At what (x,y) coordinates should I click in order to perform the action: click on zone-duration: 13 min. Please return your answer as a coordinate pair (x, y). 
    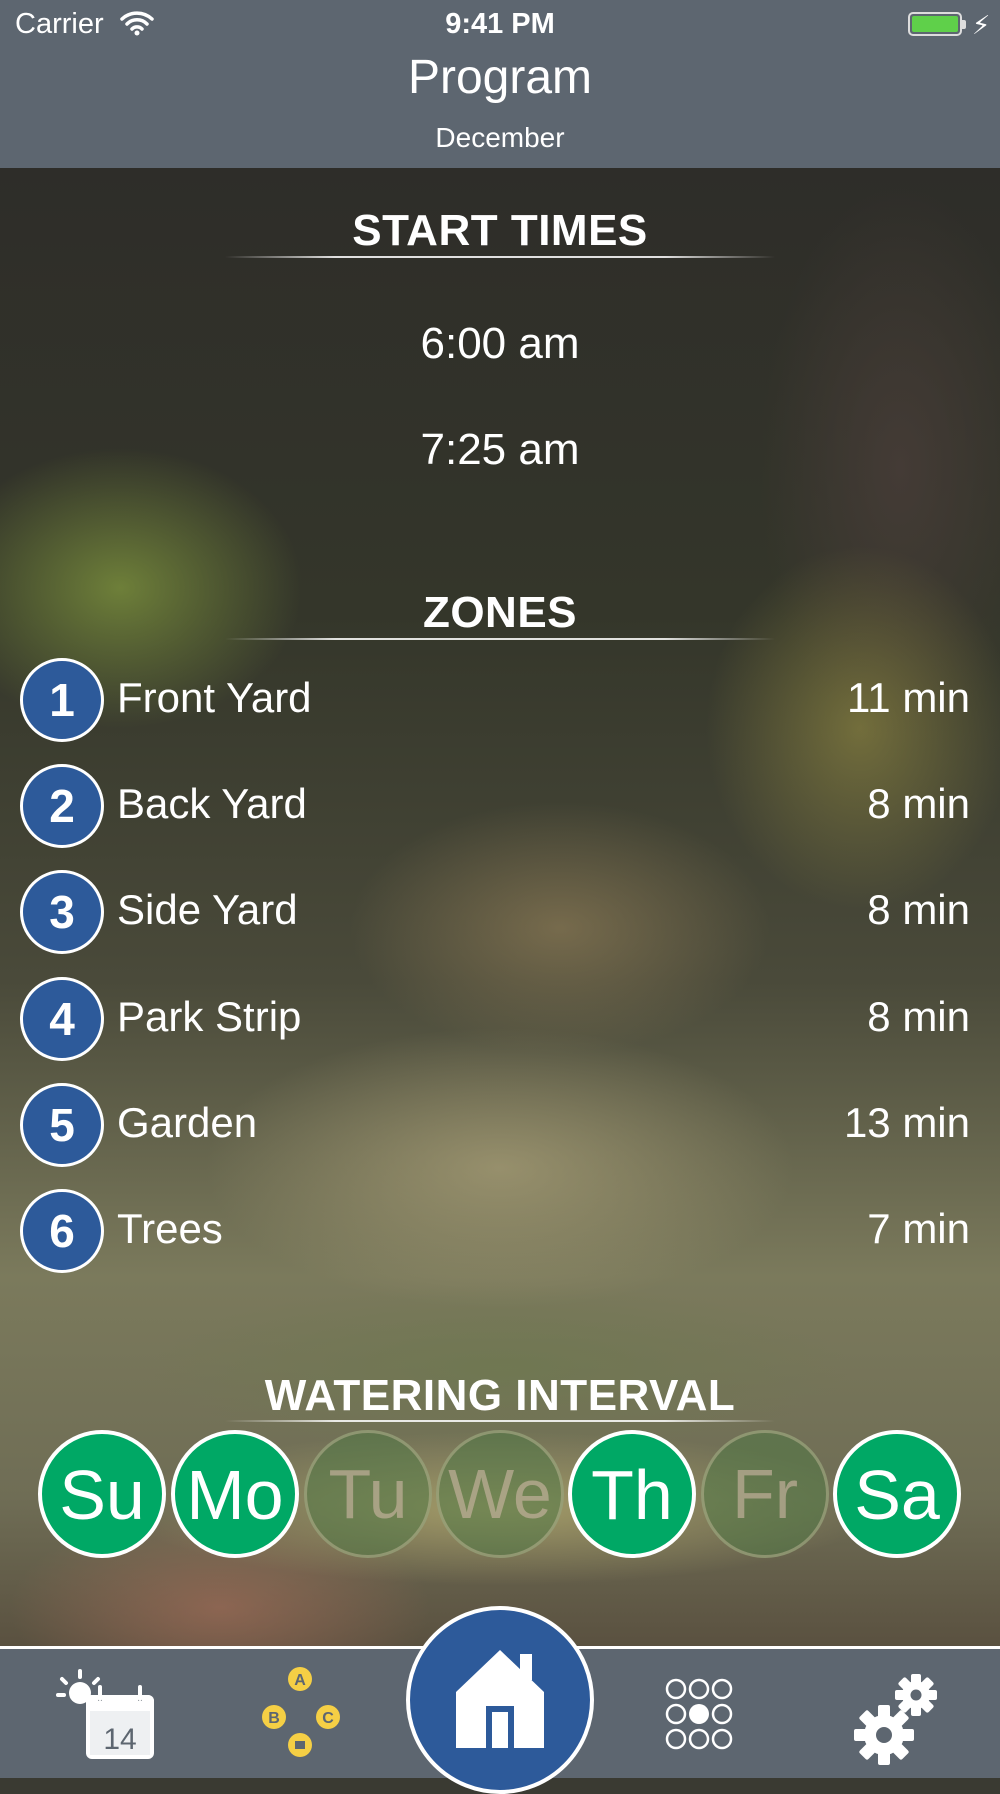
    Looking at the image, I should click on (906, 1122).